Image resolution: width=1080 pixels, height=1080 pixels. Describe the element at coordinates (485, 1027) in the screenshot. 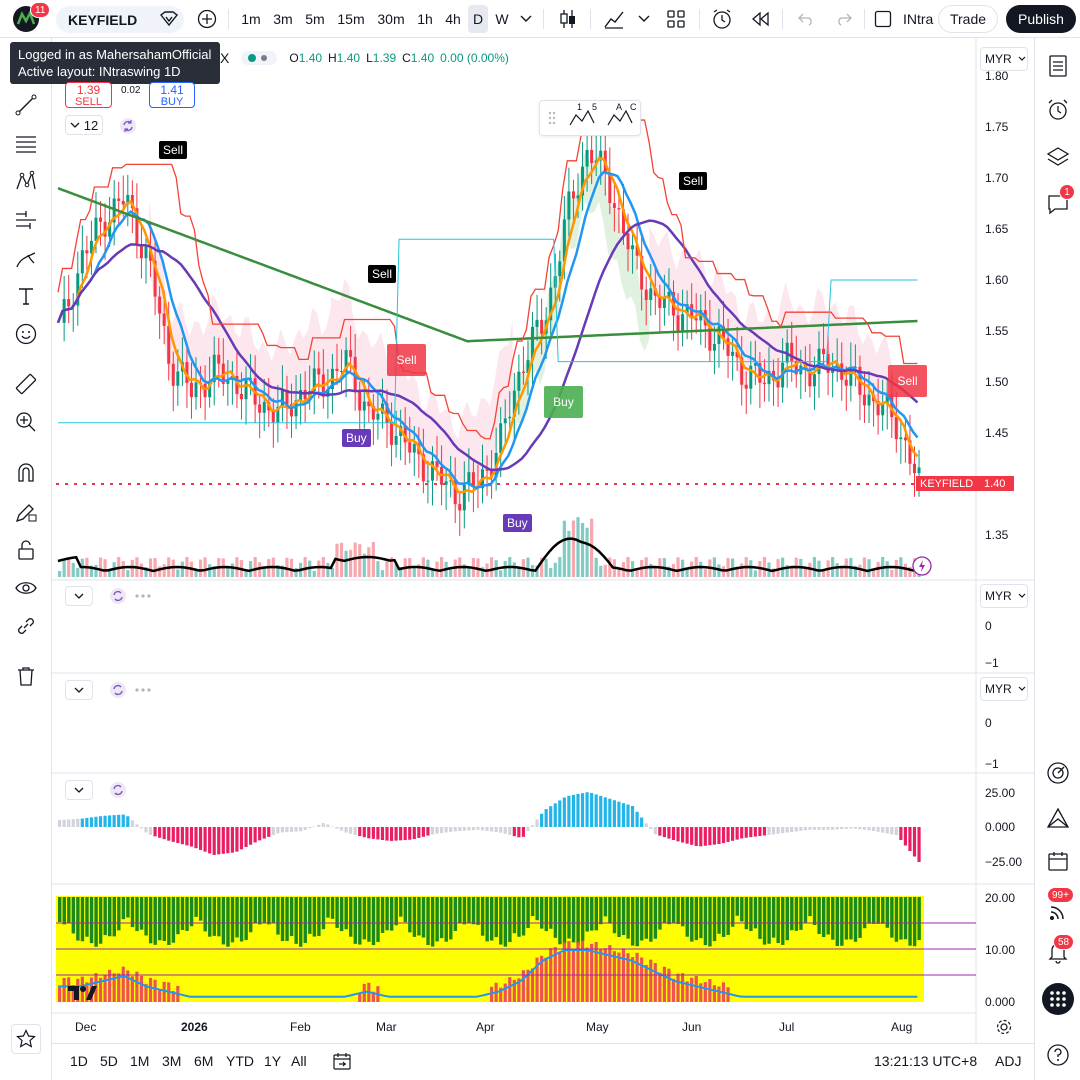

I see `time-label: Apr` at that location.